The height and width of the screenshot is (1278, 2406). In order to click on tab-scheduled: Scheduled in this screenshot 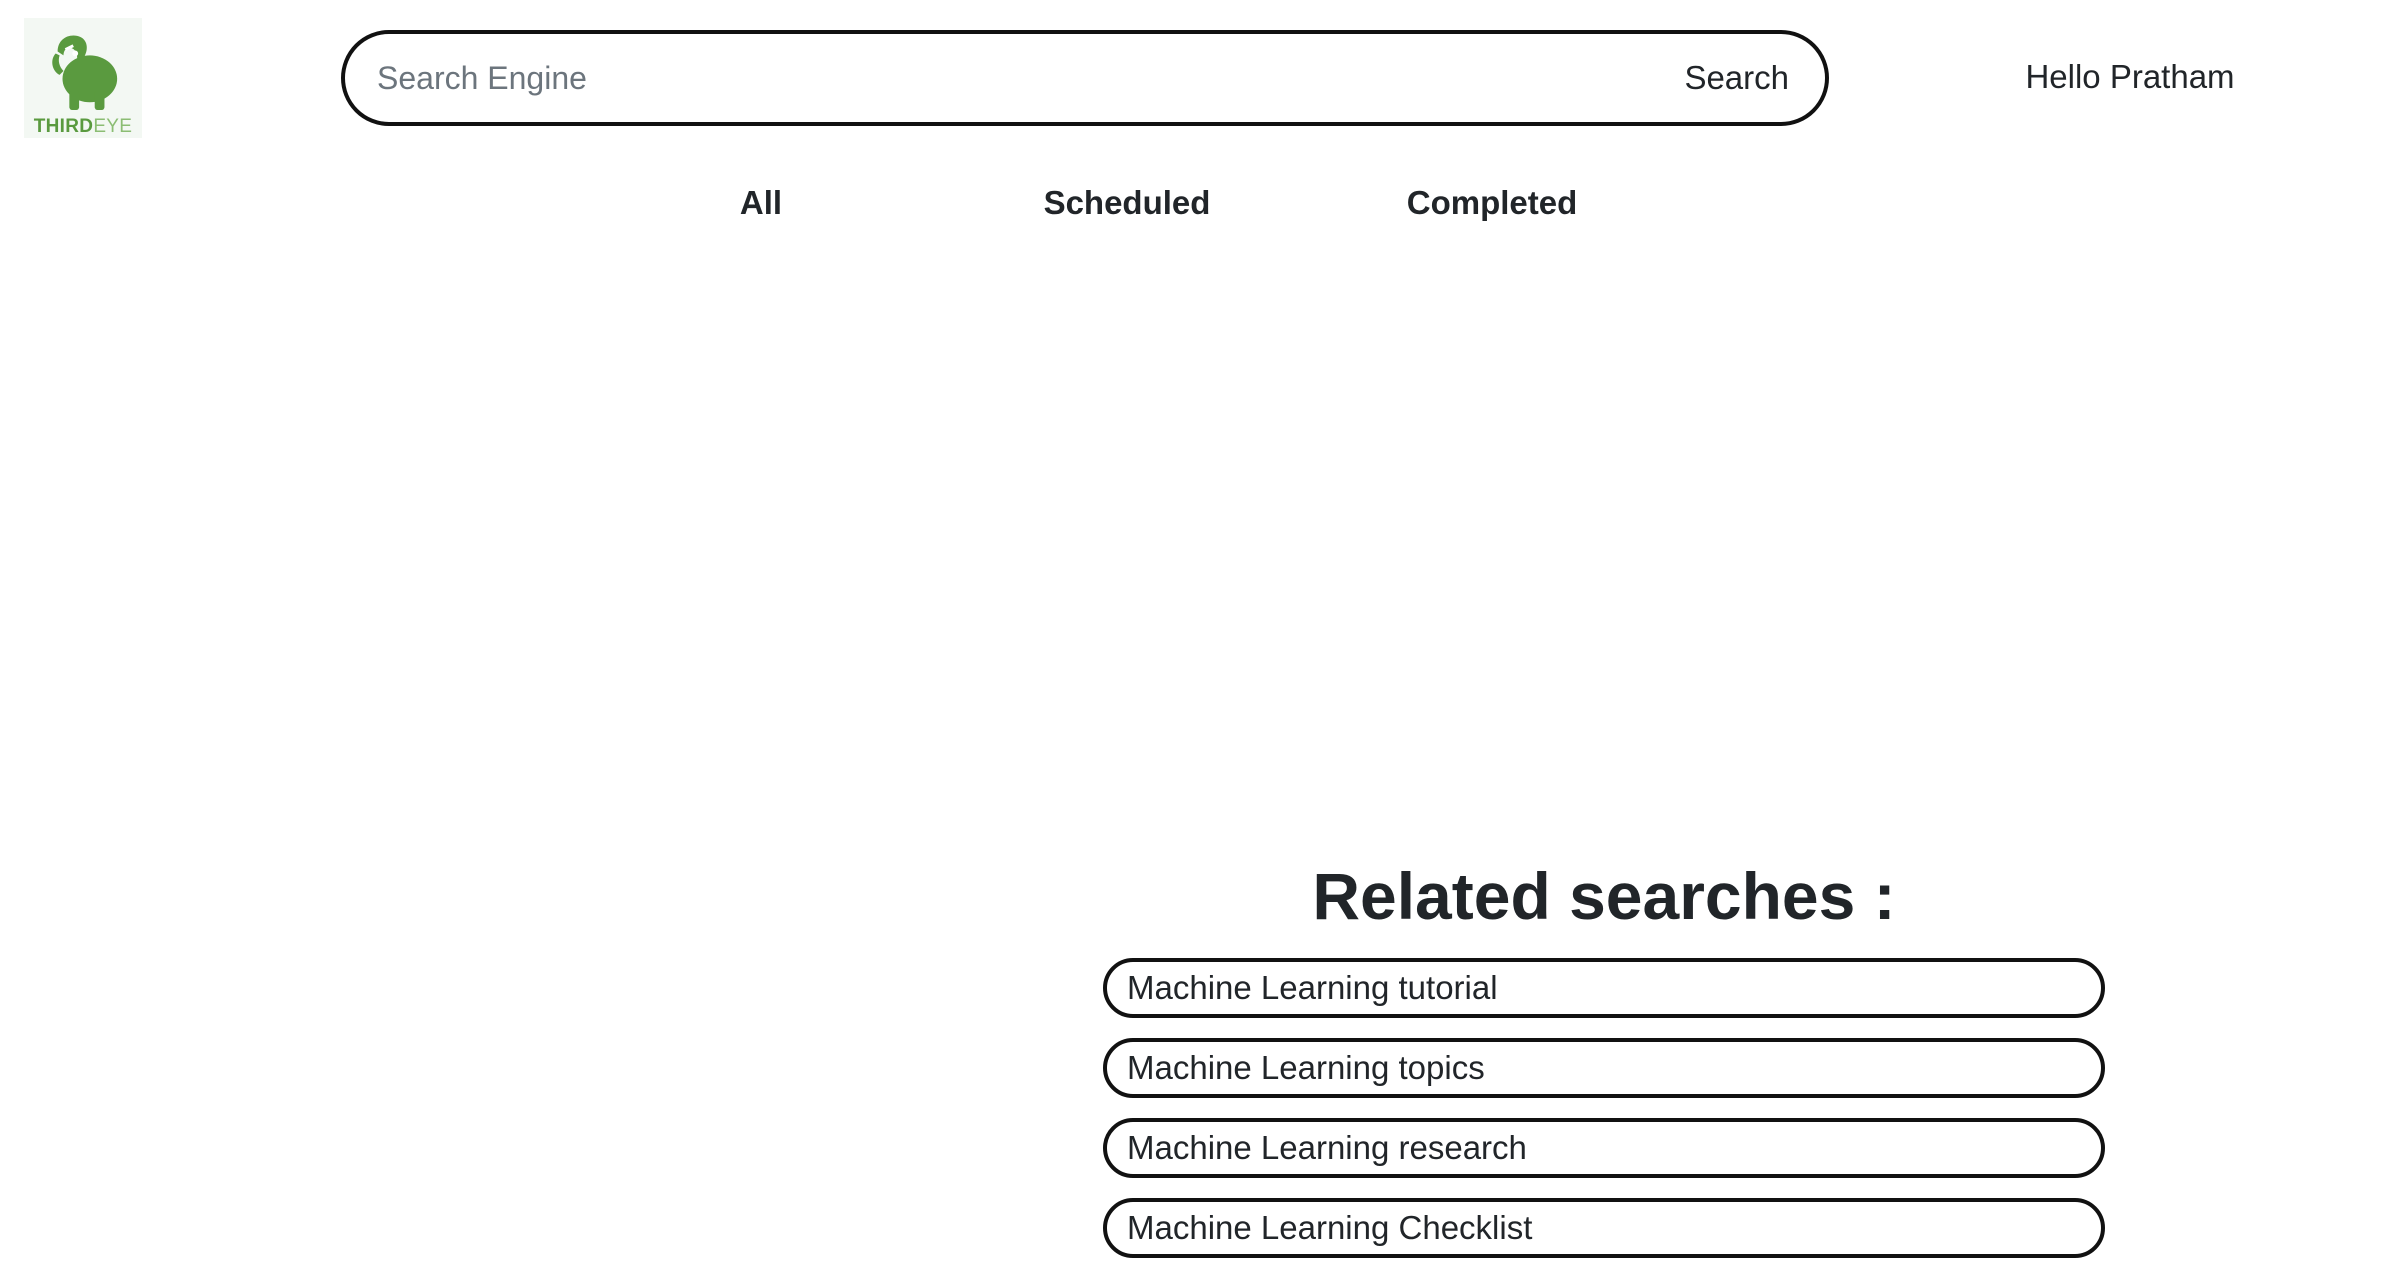, I will do `click(1127, 203)`.